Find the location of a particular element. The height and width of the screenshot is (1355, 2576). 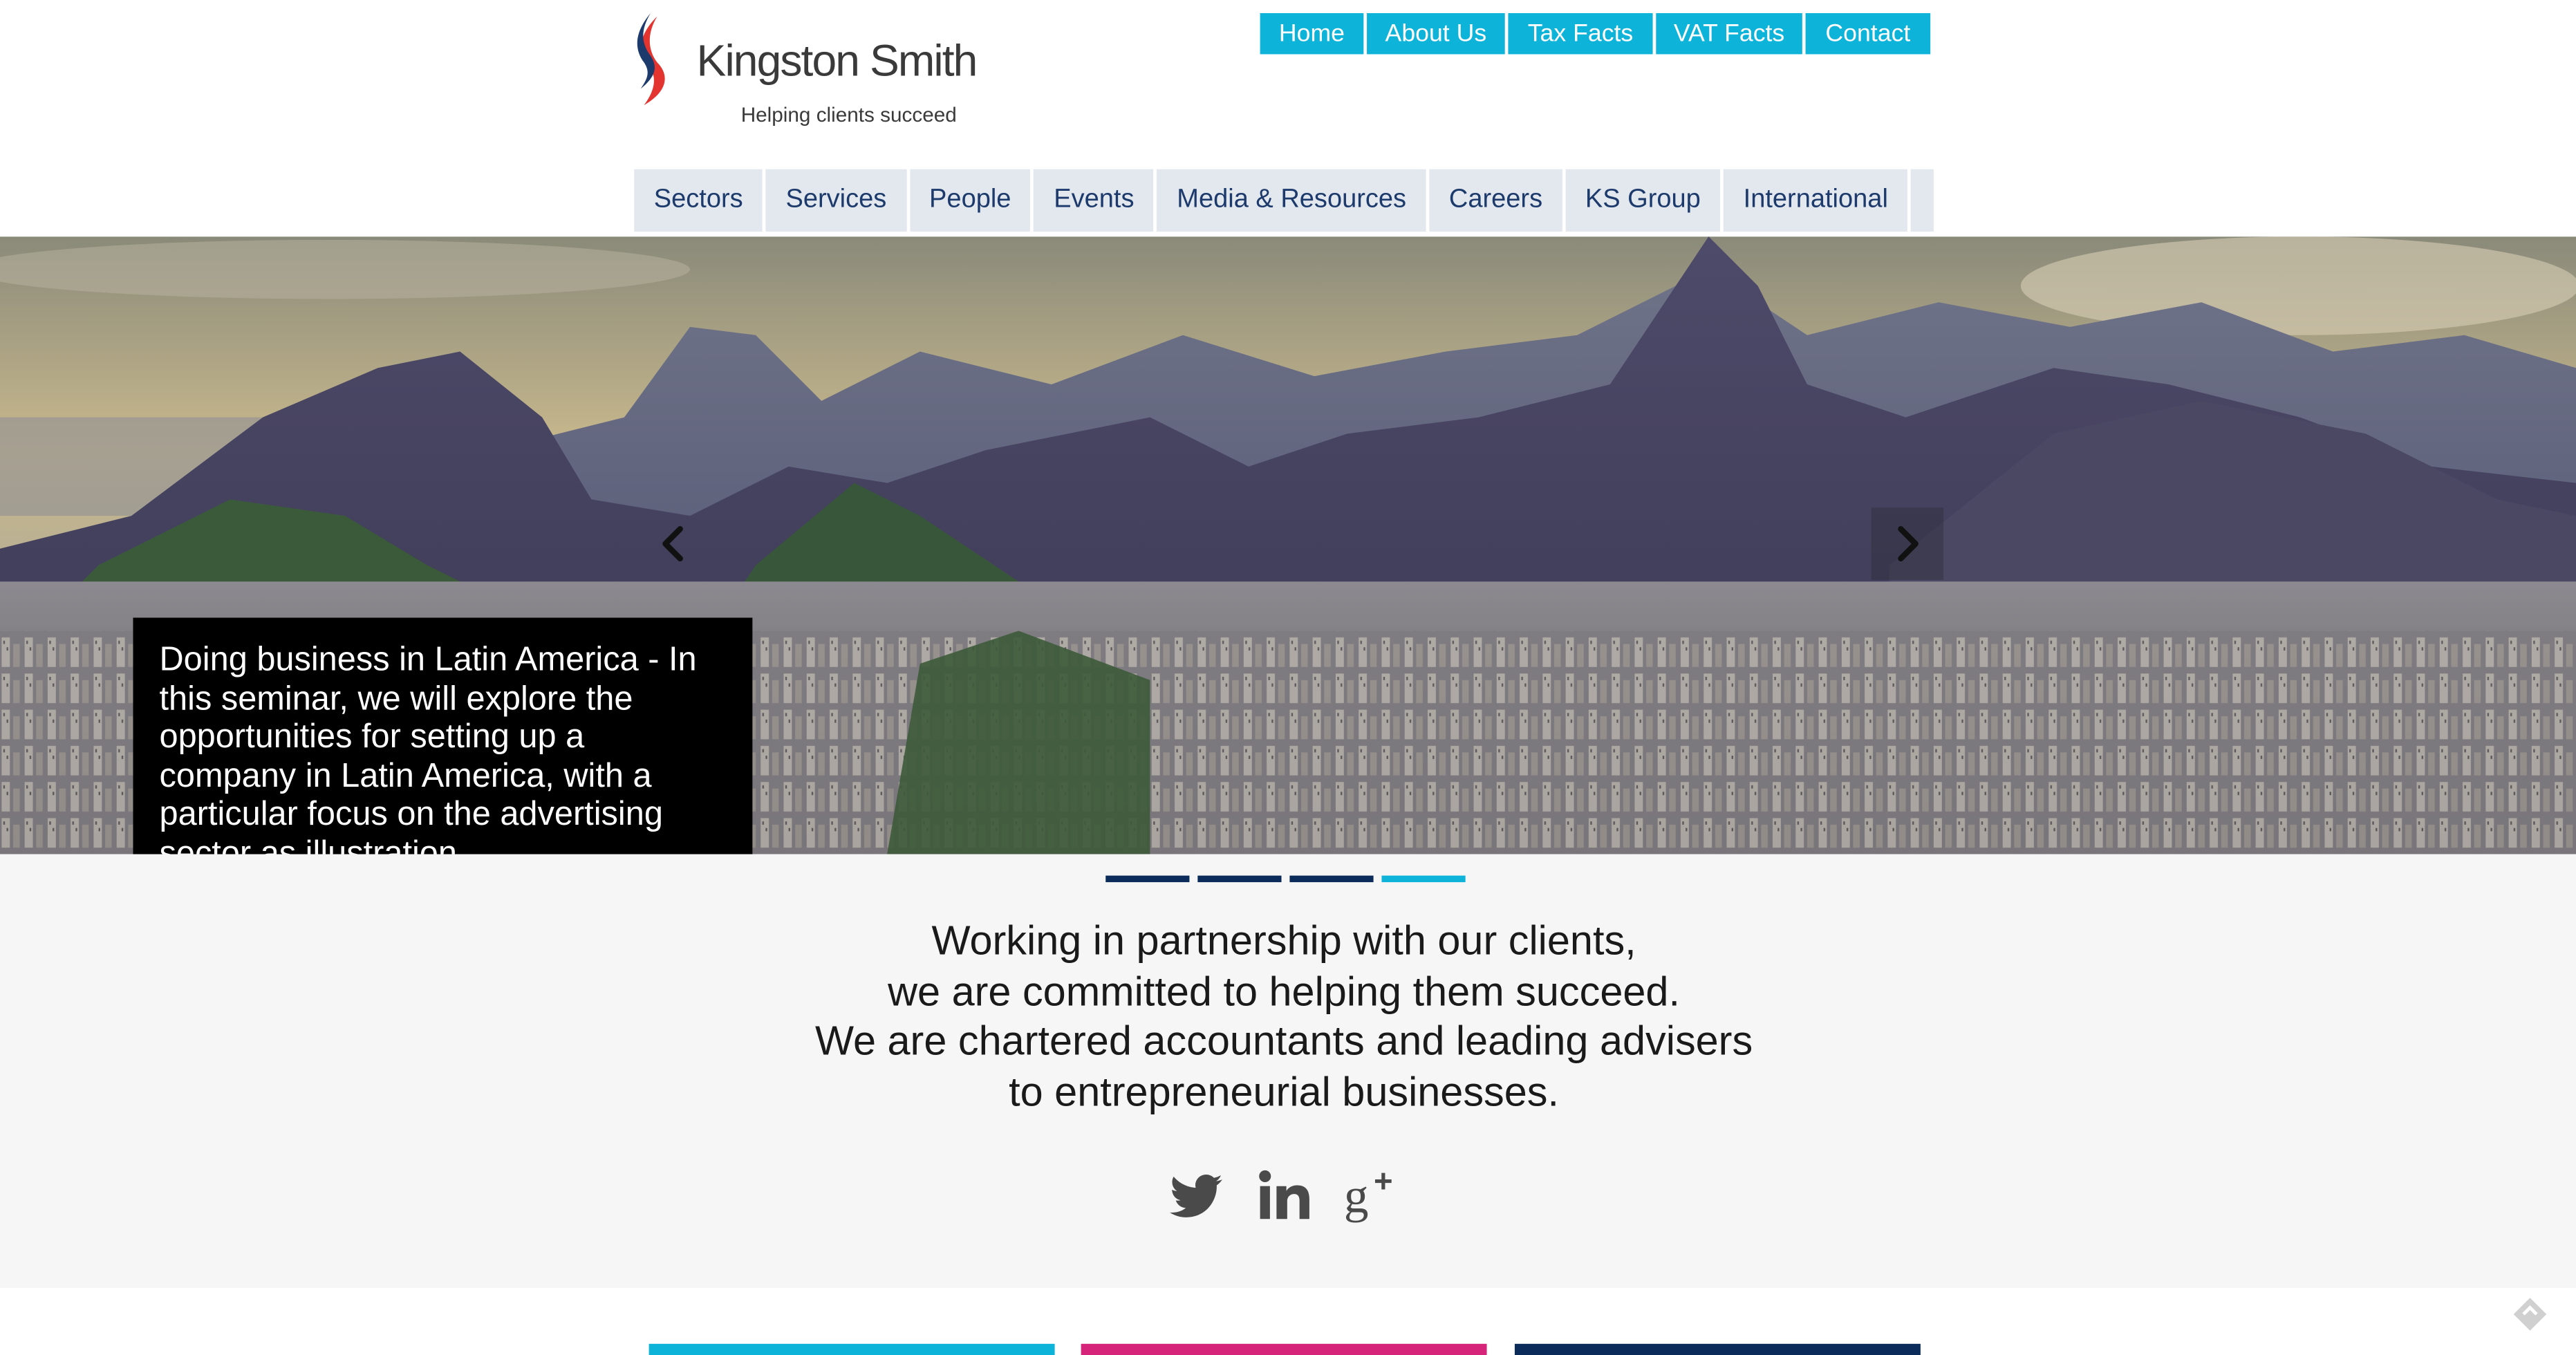

twitter-icon is located at coordinates (1196, 1196).